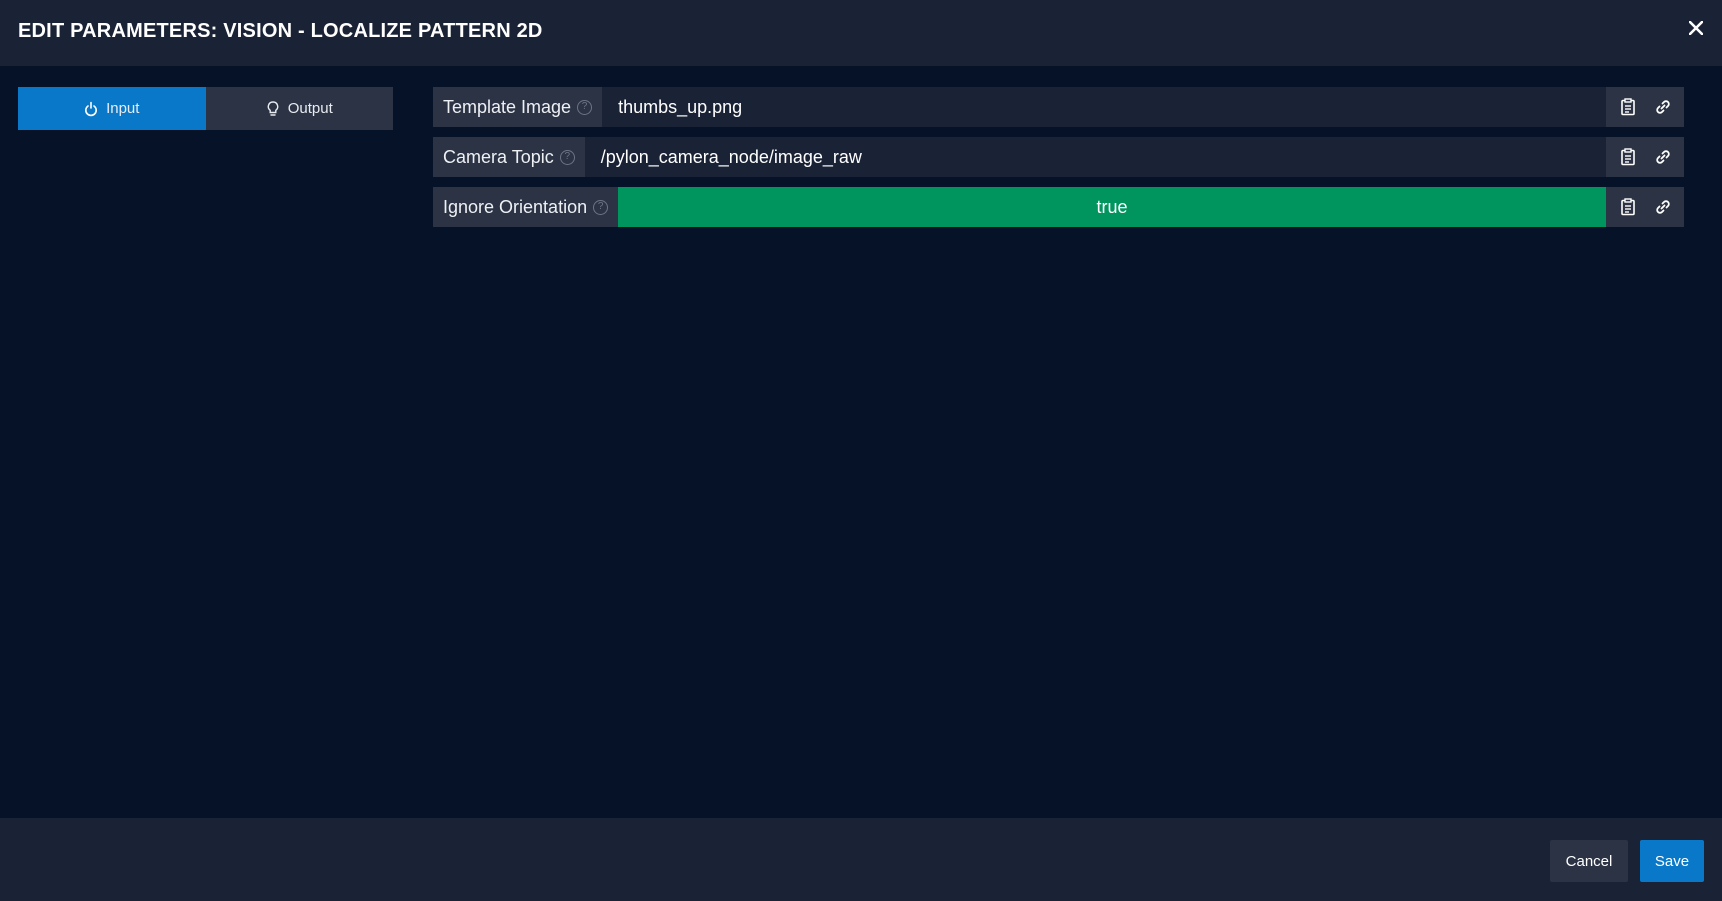 This screenshot has width=1722, height=901. I want to click on lightbulb-icon, so click(273, 108).